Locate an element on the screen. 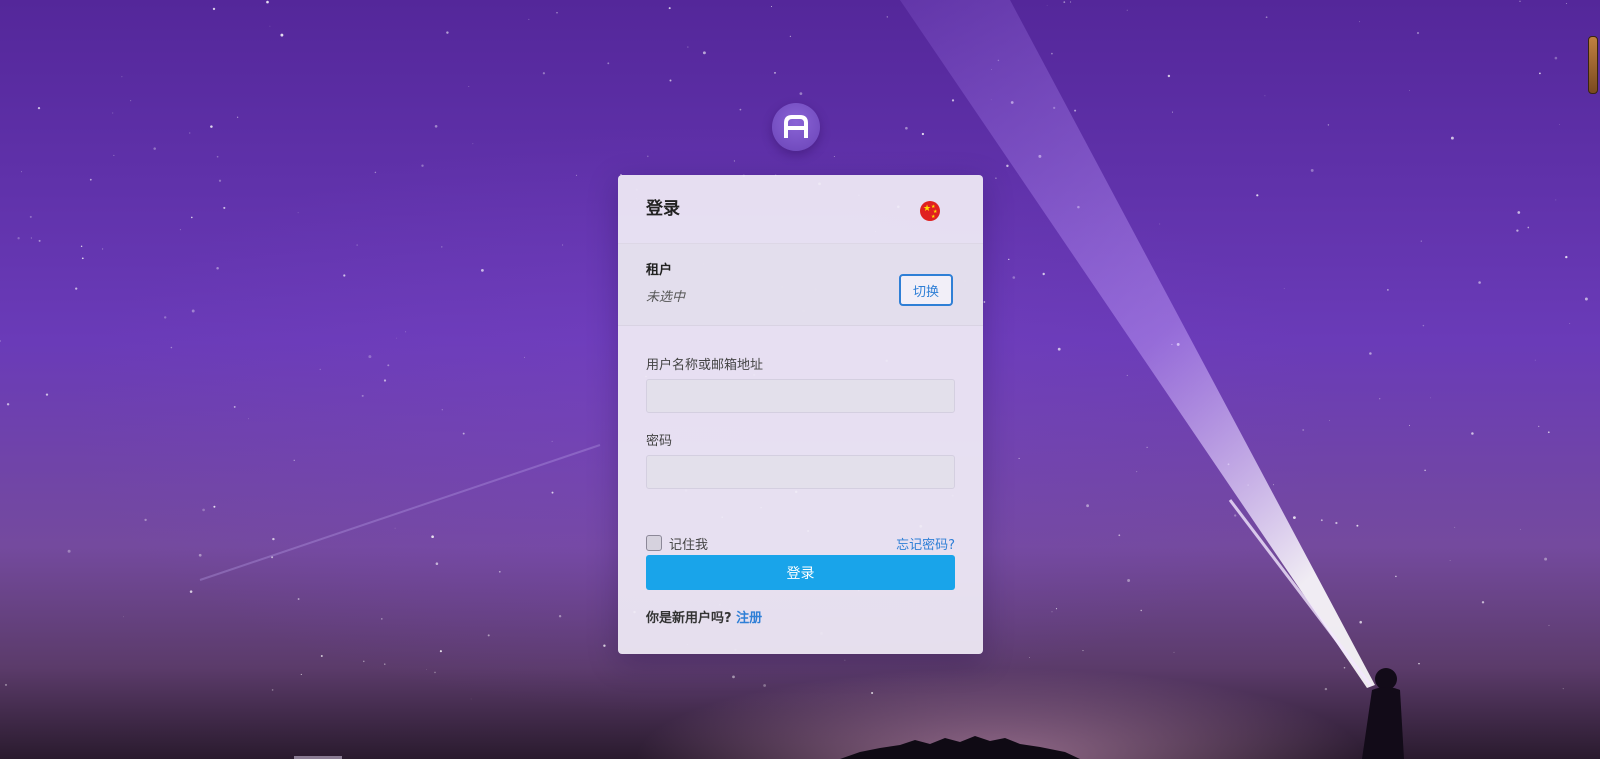 The image size is (1600, 759). switch-tenant-button: 切换 is located at coordinates (926, 290).